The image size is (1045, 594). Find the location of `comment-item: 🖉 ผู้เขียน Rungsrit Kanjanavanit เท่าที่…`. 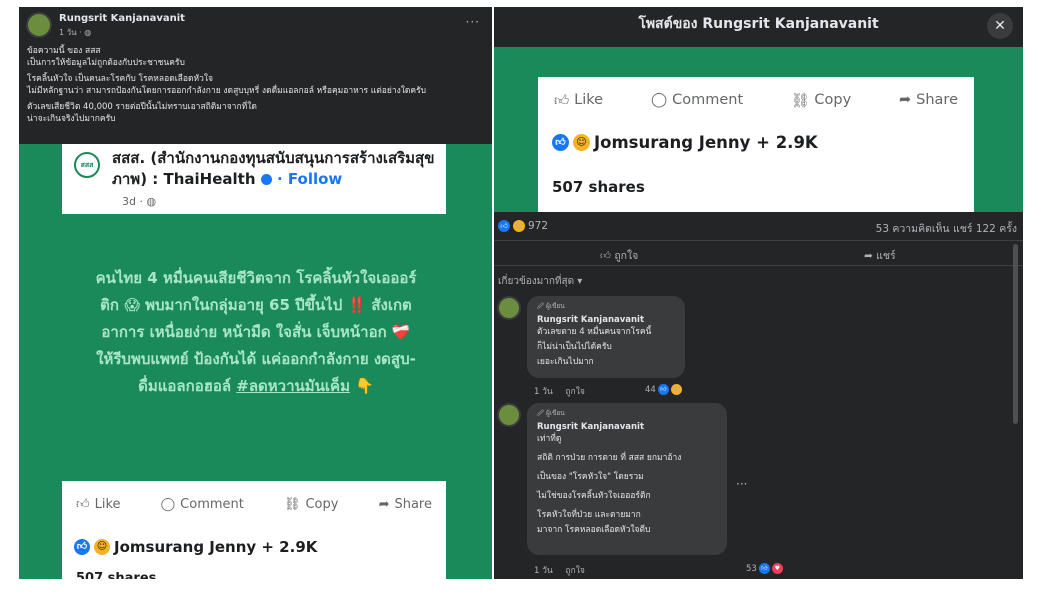

comment-item: 🖉 ผู้เขียน Rungsrit Kanjanavanit เท่าที่… is located at coordinates (758, 489).